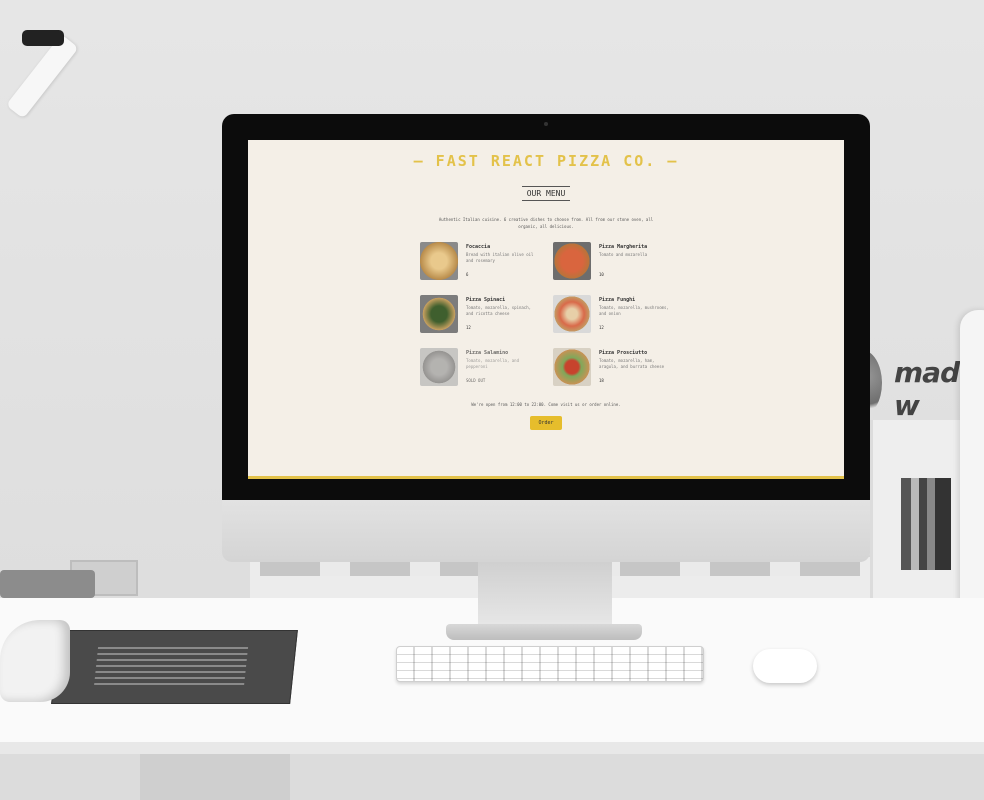  What do you see at coordinates (546, 161) in the screenshot?
I see `brand-title: — FAST REACT PIZZA CO. —` at bounding box center [546, 161].